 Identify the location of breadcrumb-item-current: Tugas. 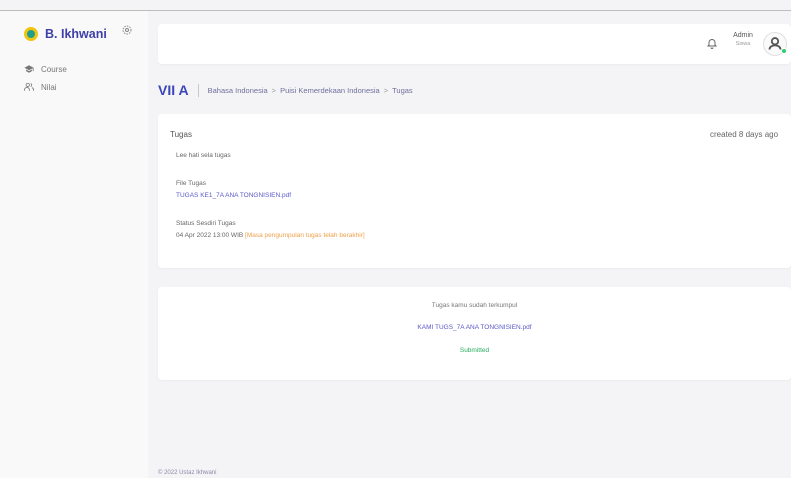
(402, 90).